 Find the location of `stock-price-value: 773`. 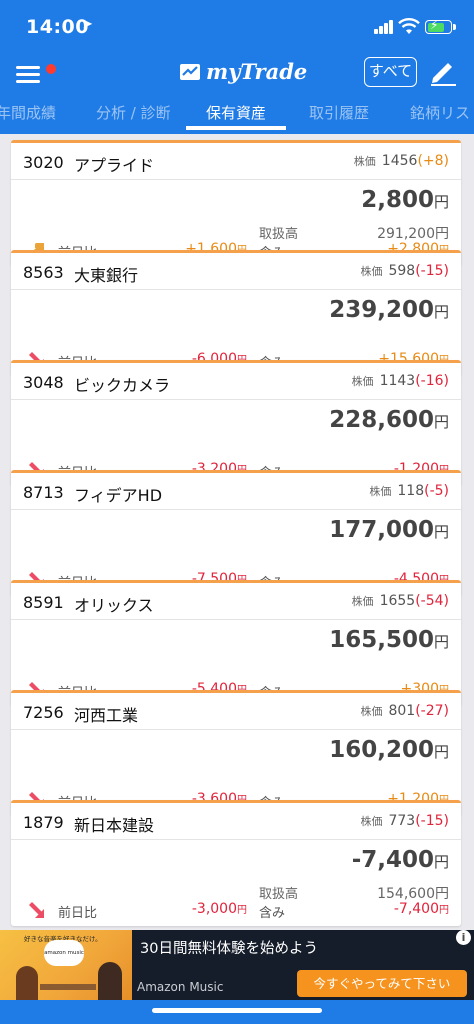

stock-price-value: 773 is located at coordinates (402, 821).